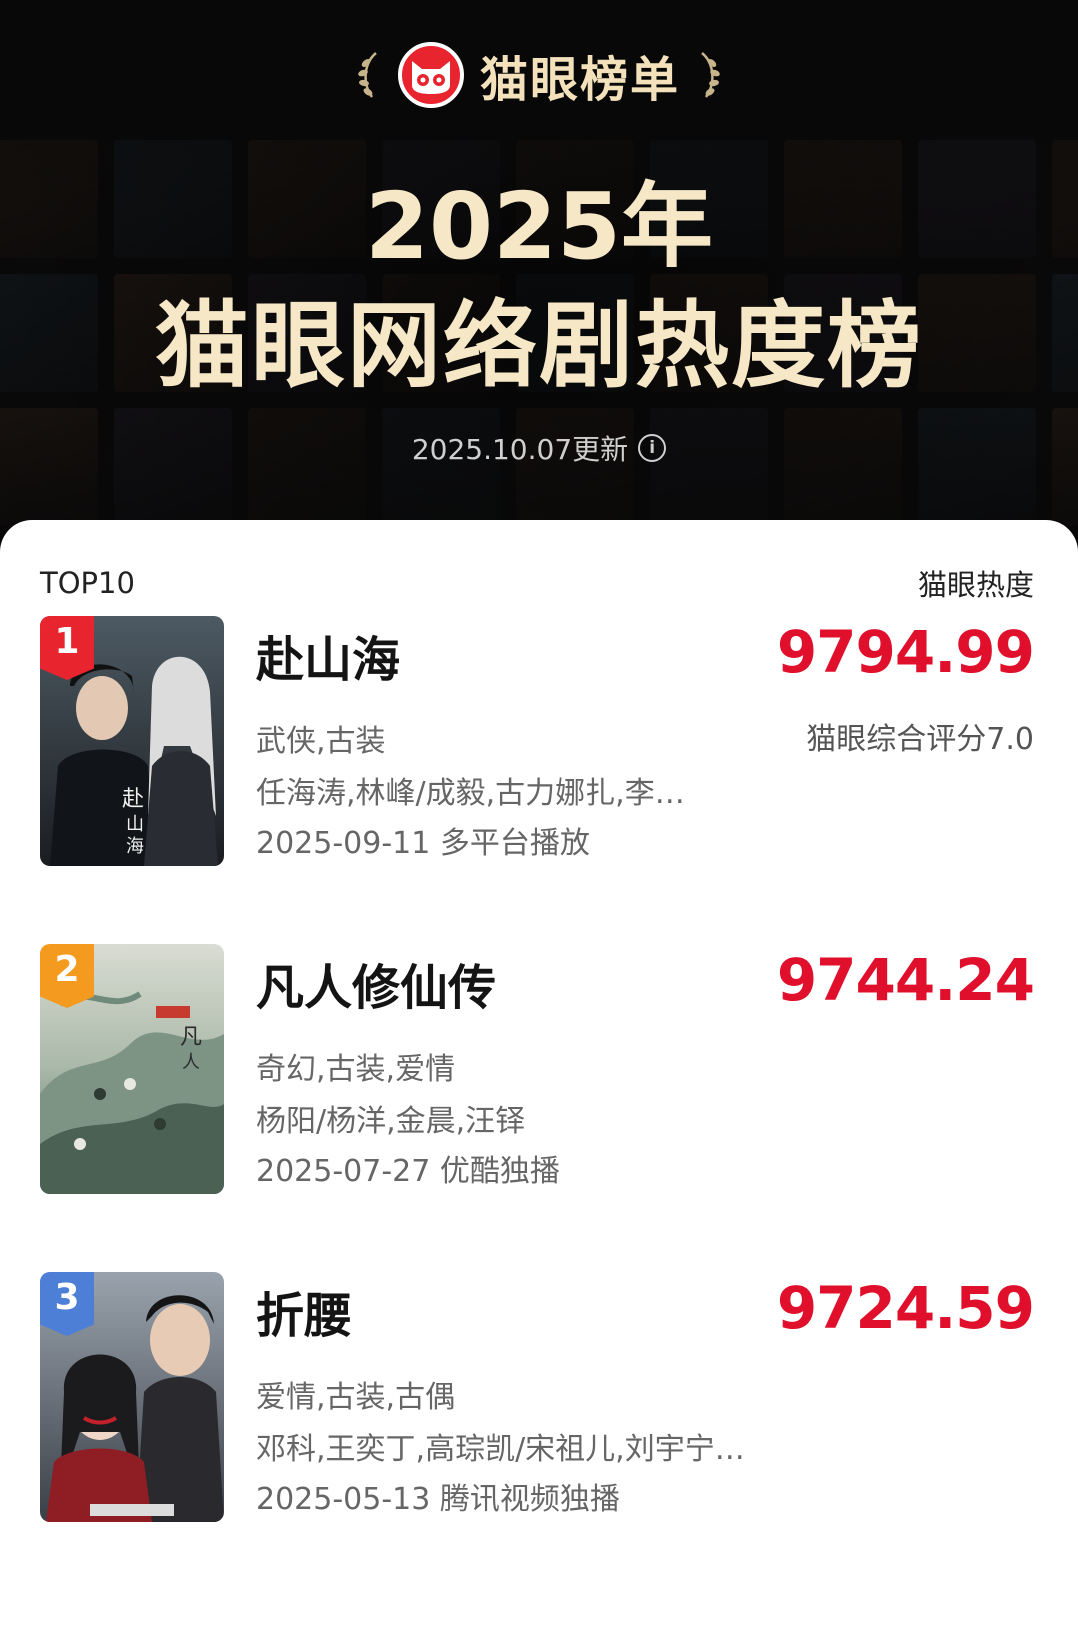 The image size is (1078, 1639). I want to click on heat-score: 9794.99, so click(905, 652).